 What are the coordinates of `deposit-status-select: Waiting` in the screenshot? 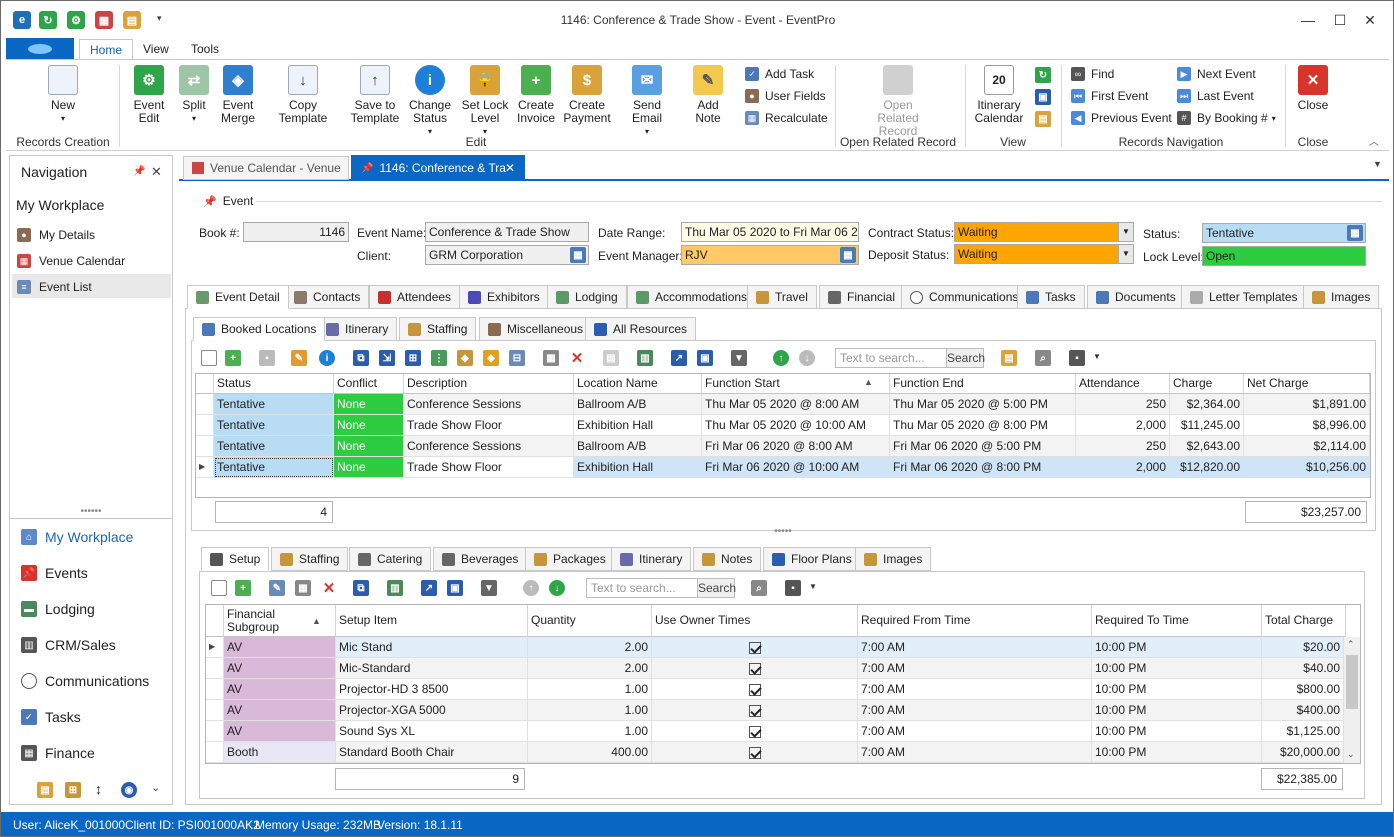 It's located at (1044, 254).